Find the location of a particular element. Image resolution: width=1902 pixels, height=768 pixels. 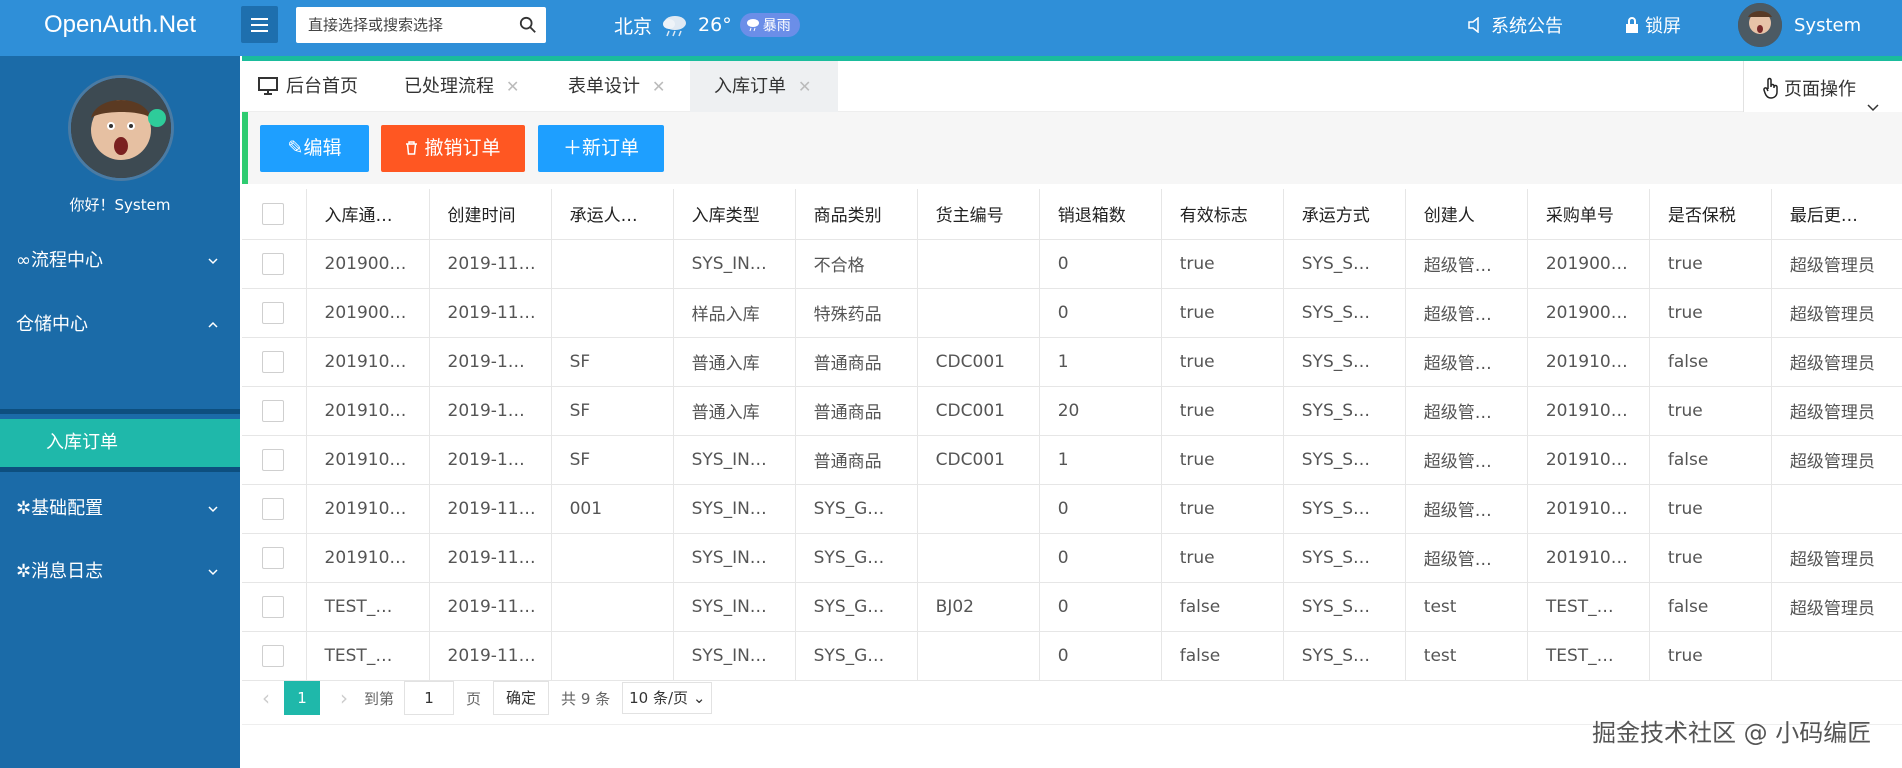

tab-processed-workflows: 已处理流程 ✕ is located at coordinates (461, 86).